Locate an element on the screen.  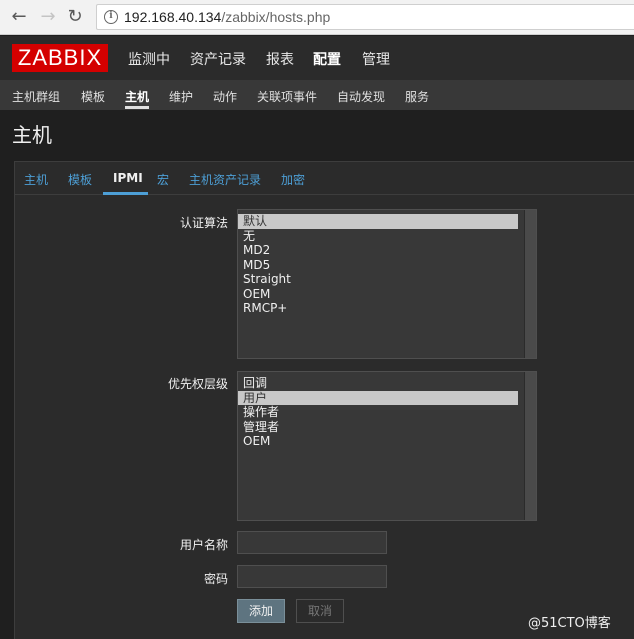
form-tabs: 主机 模板 IPMI 宏 主机资产记录 加密 is located at coordinates (324, 178).